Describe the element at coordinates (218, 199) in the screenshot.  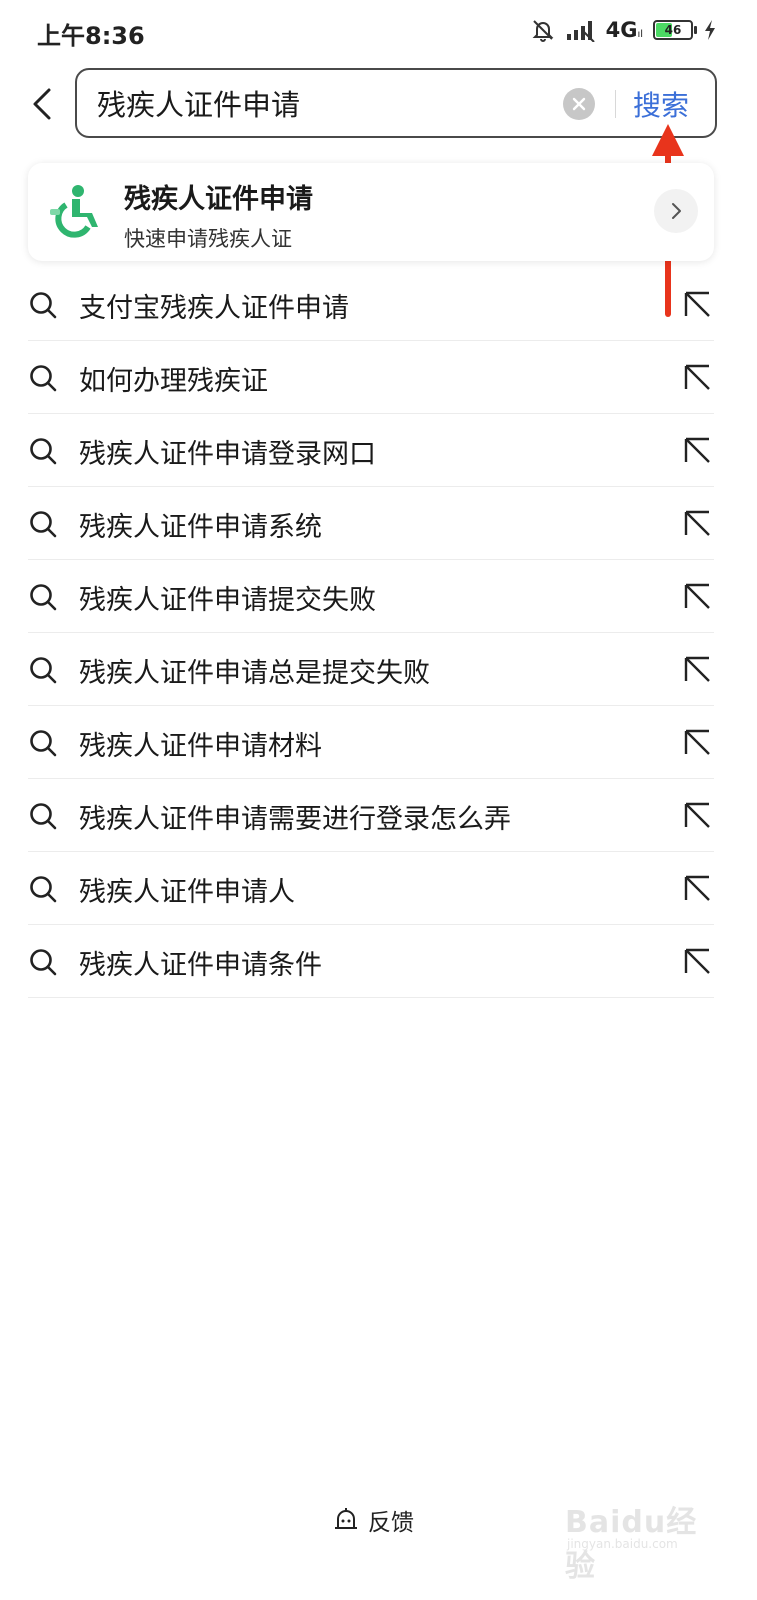
I see `service-title: 残疾人证件申请` at that location.